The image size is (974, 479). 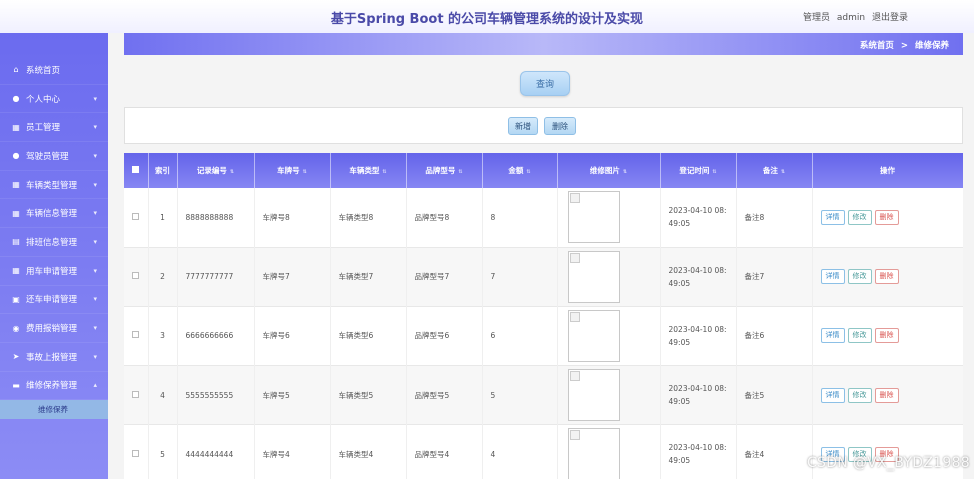 I want to click on cell-note: 备注7, so click(x=774, y=277).